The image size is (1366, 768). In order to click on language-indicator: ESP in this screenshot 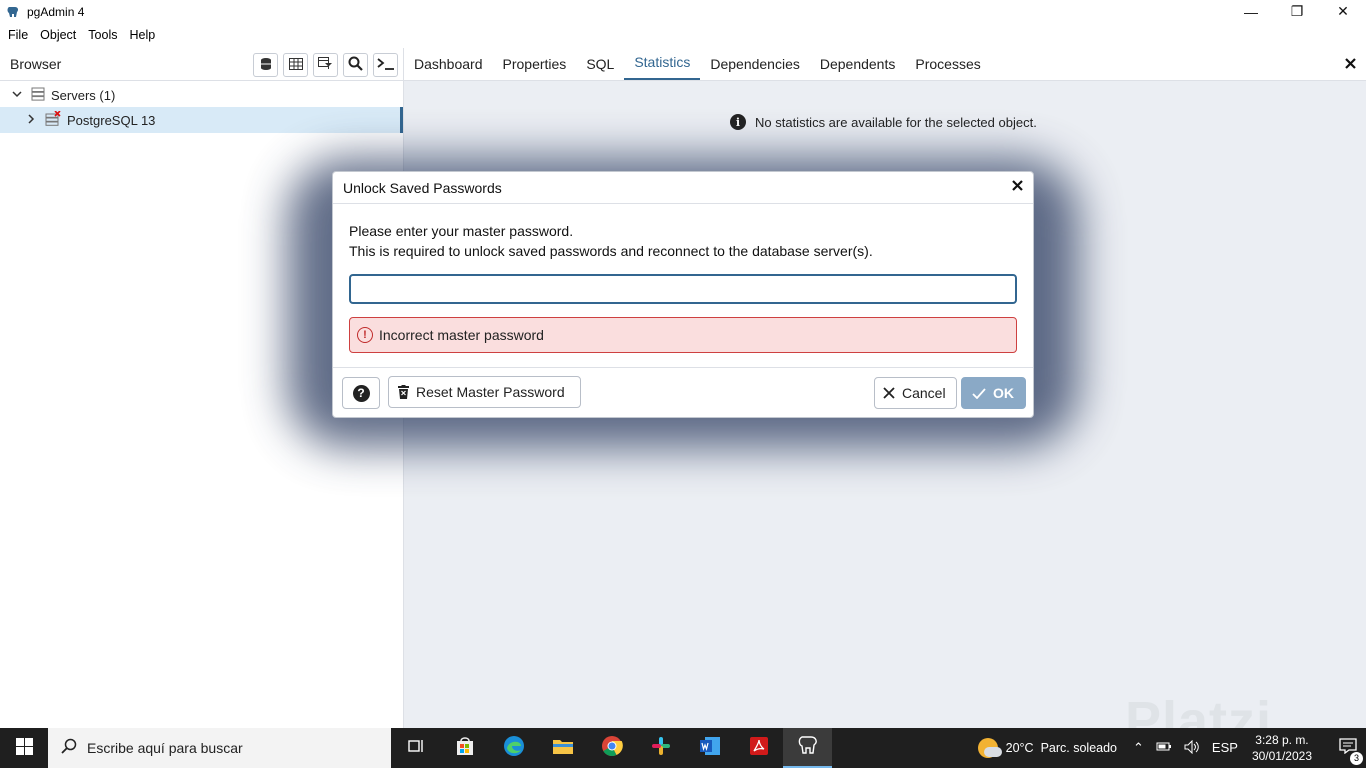, I will do `click(1225, 748)`.